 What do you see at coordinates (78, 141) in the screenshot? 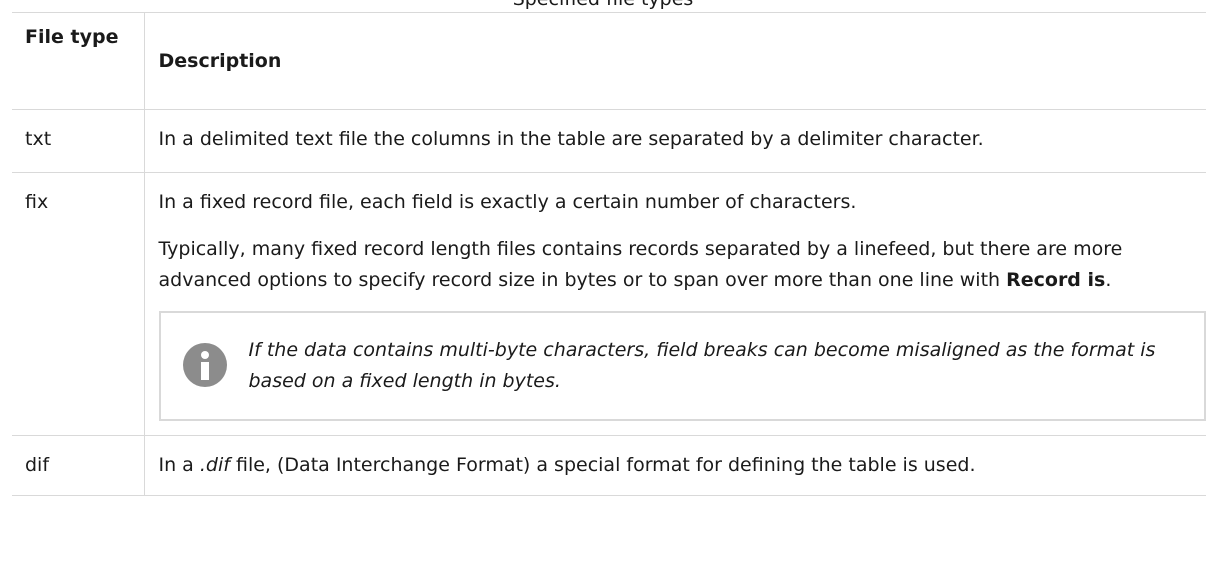
I see `file-type-cell: txt` at bounding box center [78, 141].